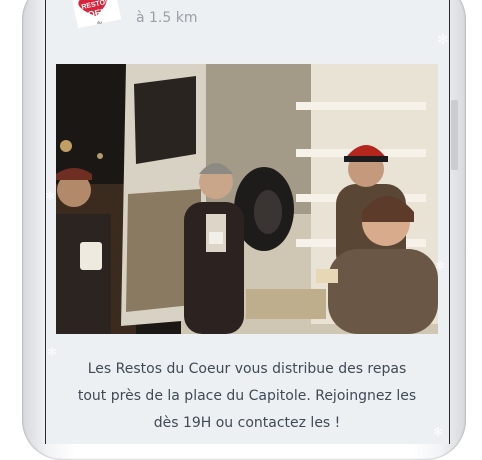 This screenshot has height=460, width=482. What do you see at coordinates (247, 24) in the screenshot?
I see `post-header: RESTOS COEUR du à 1.5 km` at bounding box center [247, 24].